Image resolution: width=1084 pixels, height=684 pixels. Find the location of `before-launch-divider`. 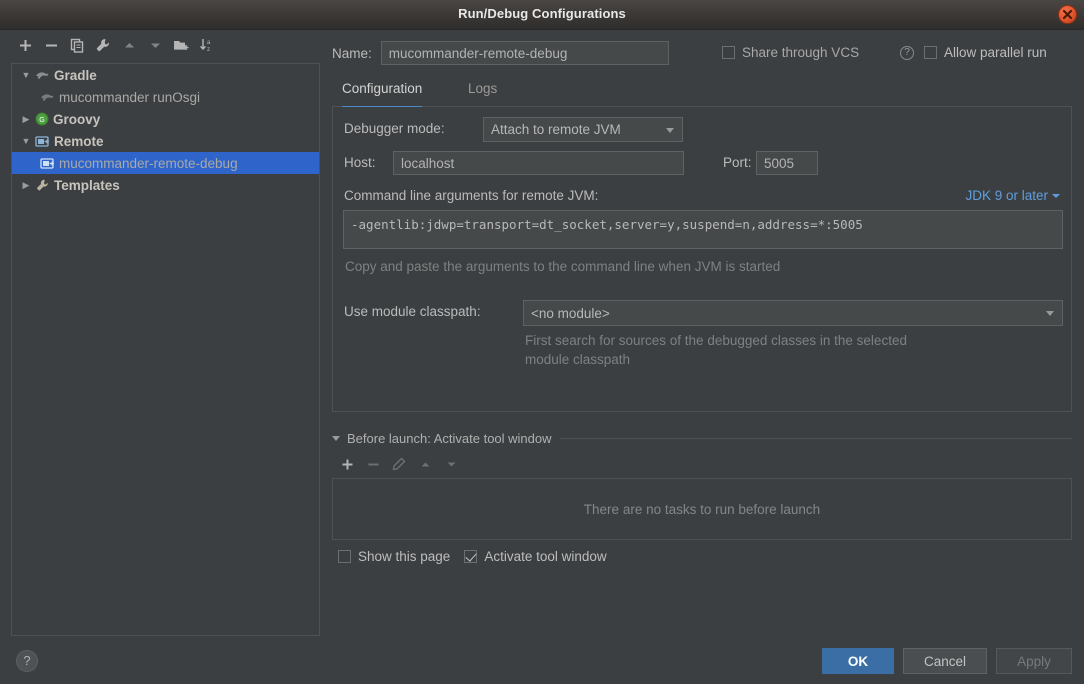

before-launch-divider is located at coordinates (815, 438).